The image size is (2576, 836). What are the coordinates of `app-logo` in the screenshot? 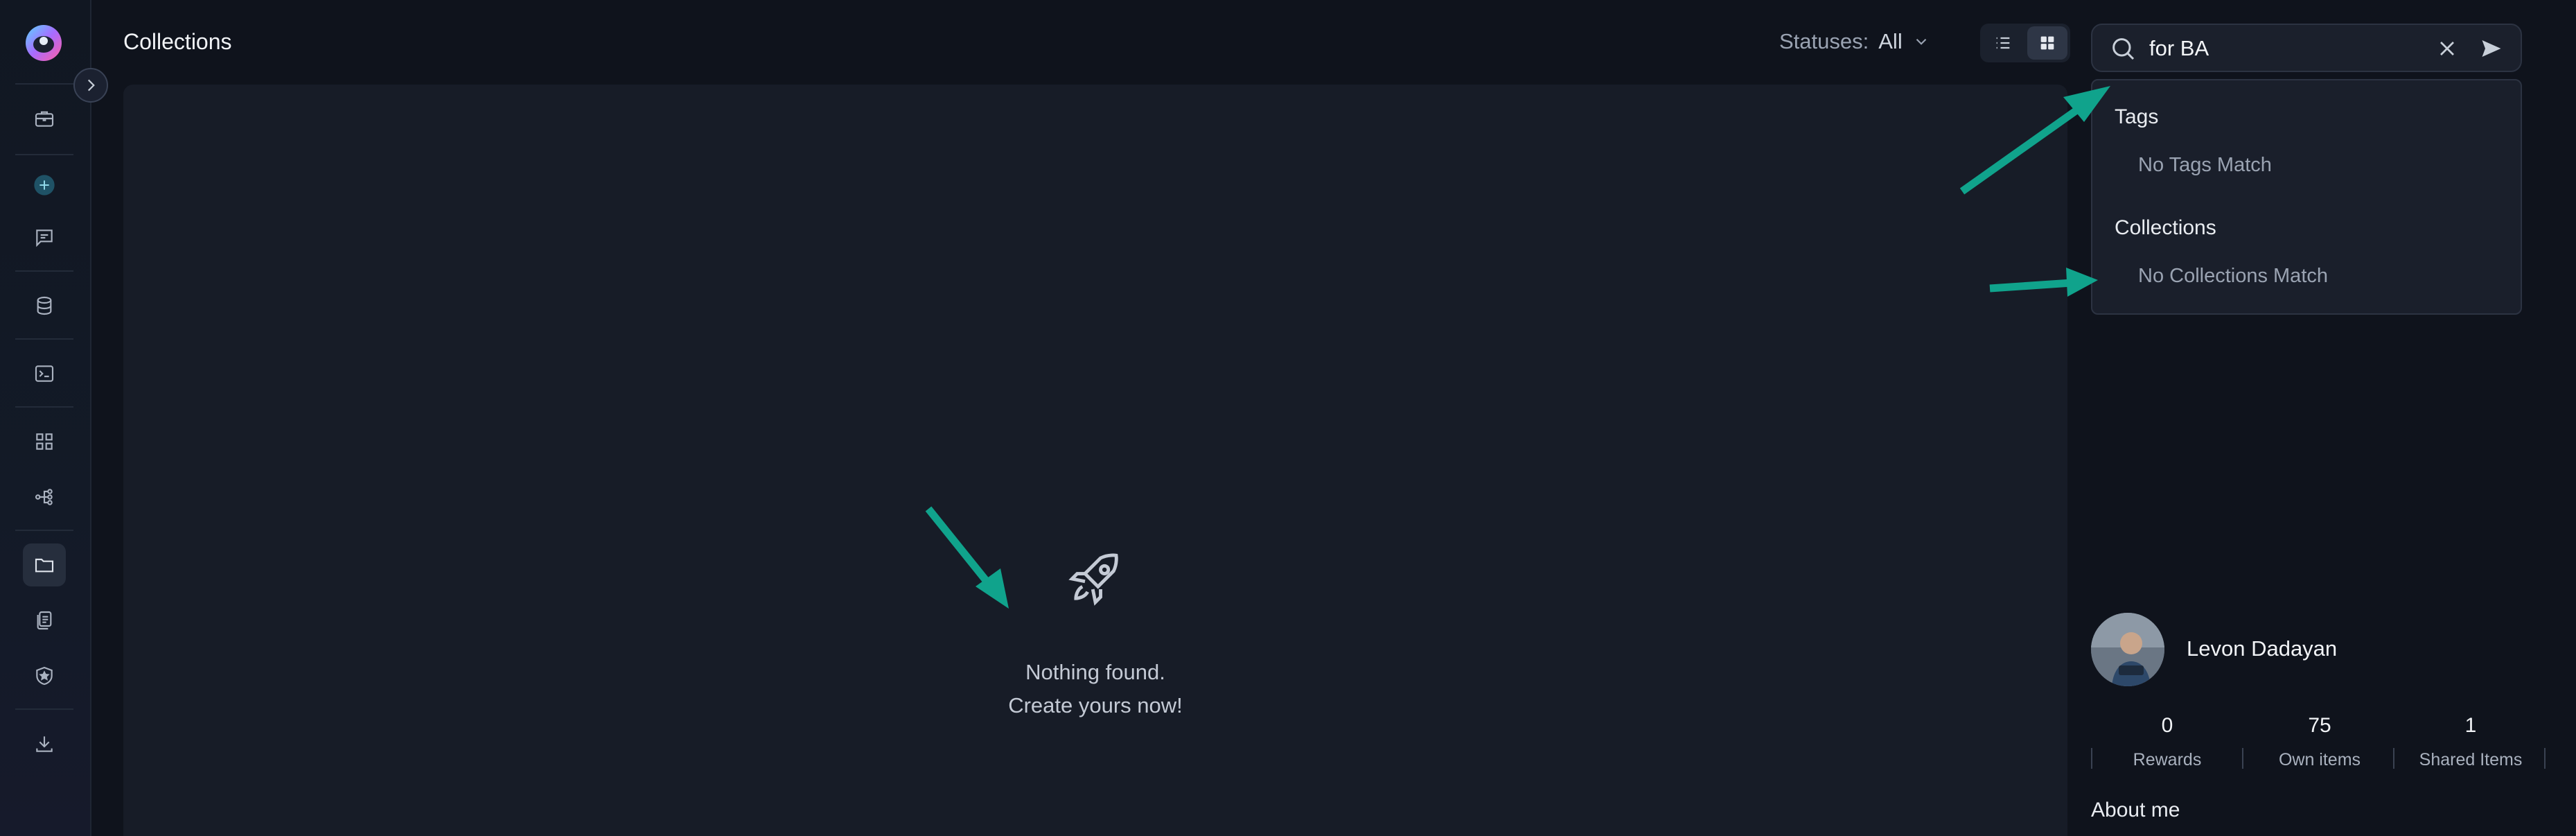 It's located at (43, 43).